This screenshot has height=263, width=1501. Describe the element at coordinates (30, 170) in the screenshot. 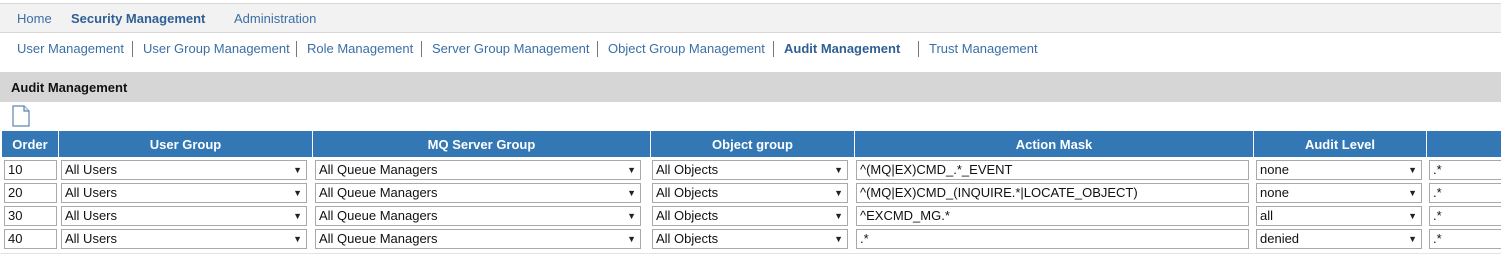

I see `order-input: 10` at that location.